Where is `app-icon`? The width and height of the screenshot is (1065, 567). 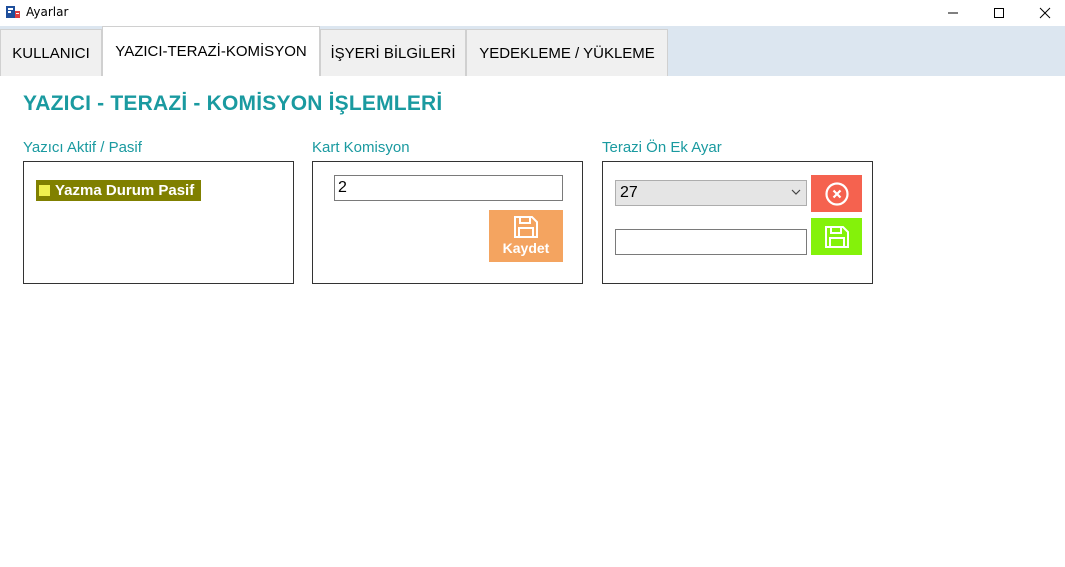 app-icon is located at coordinates (13, 12).